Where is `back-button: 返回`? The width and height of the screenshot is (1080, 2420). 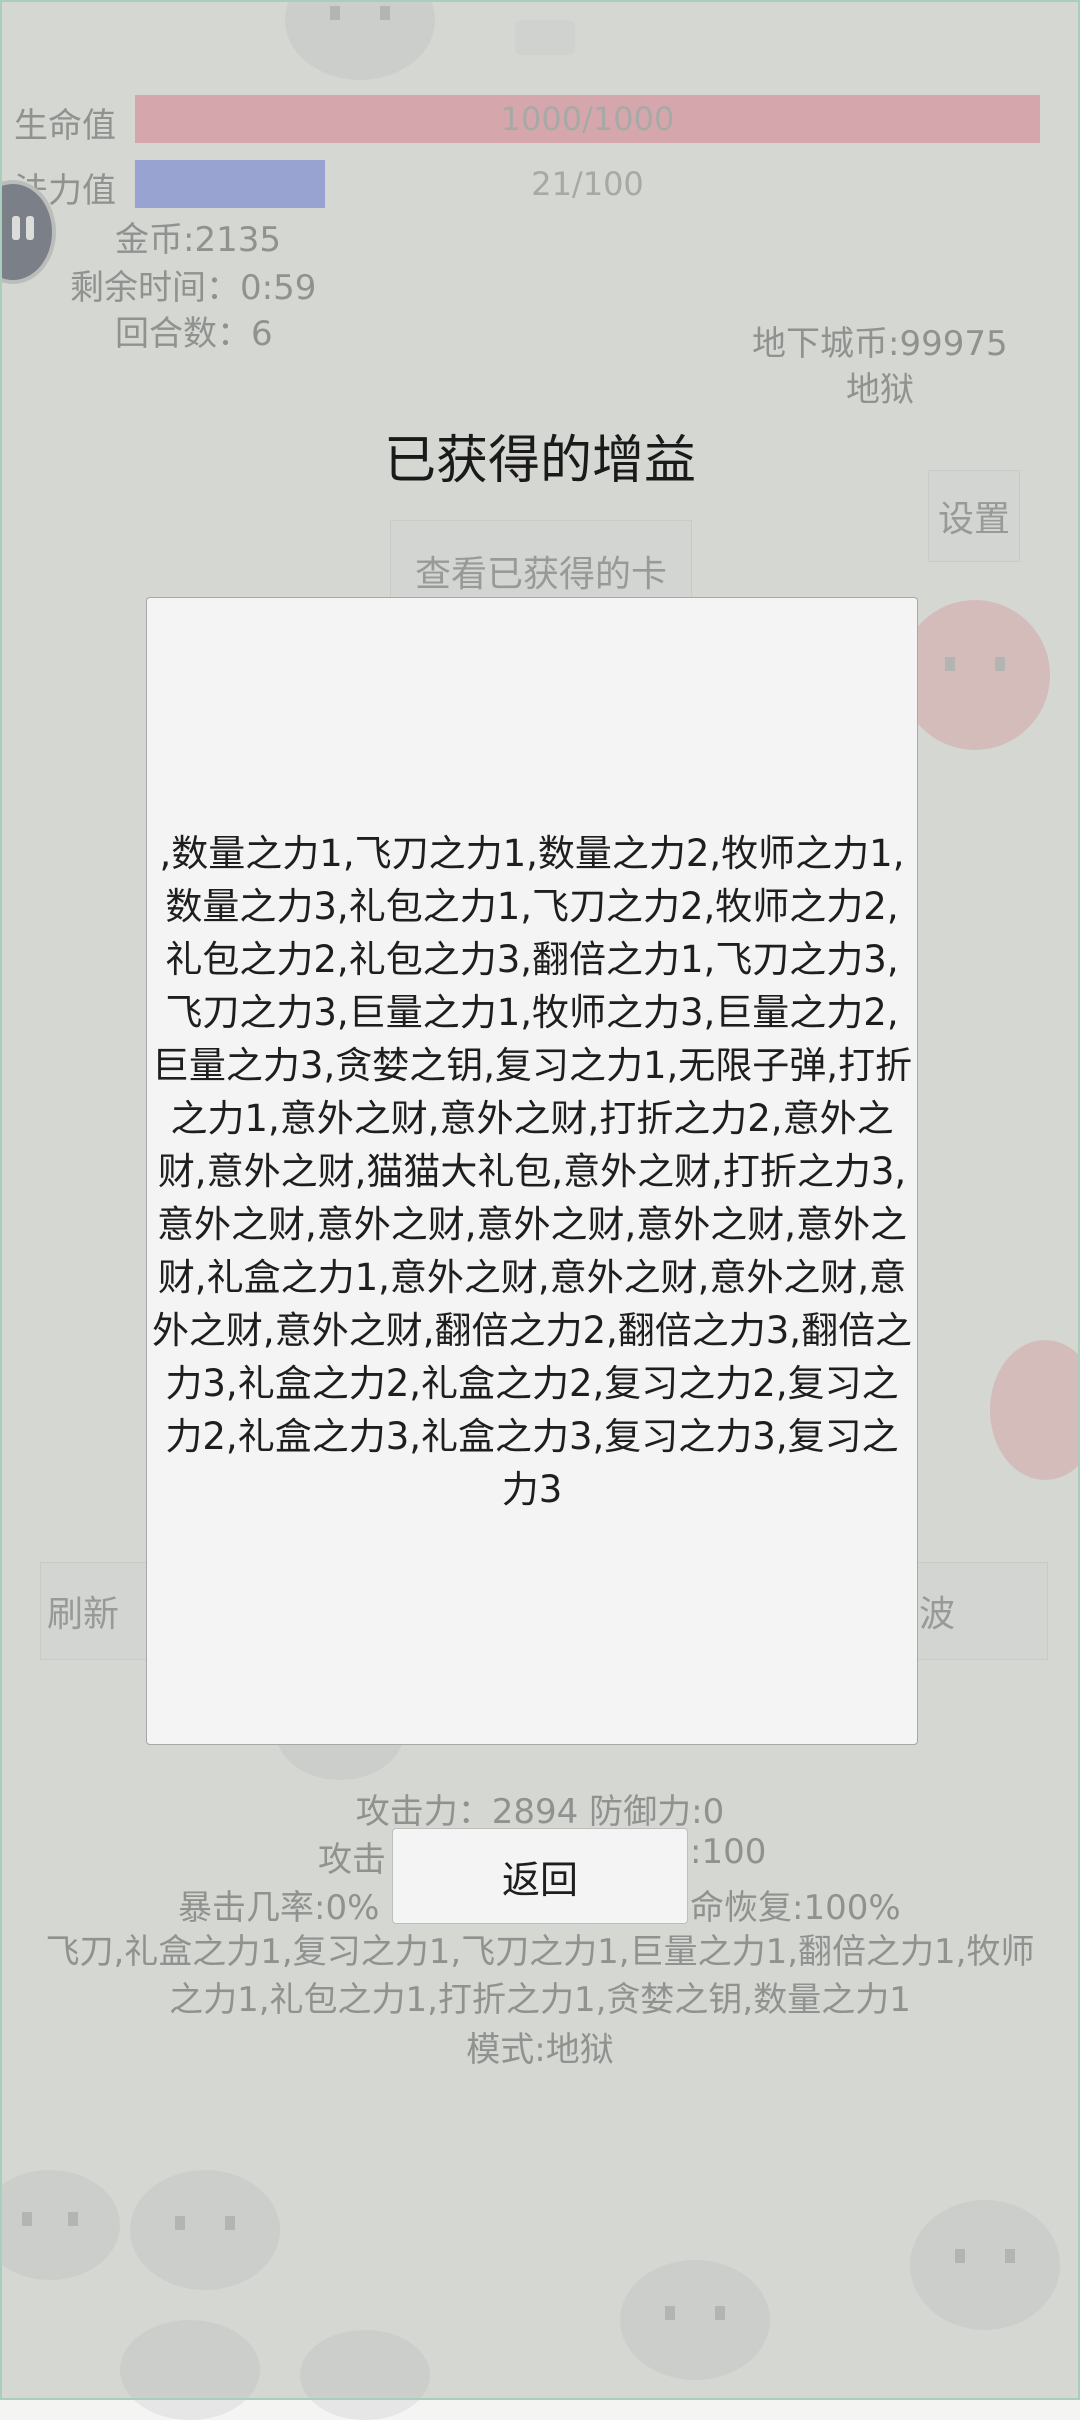
back-button: 返回 is located at coordinates (540, 1876).